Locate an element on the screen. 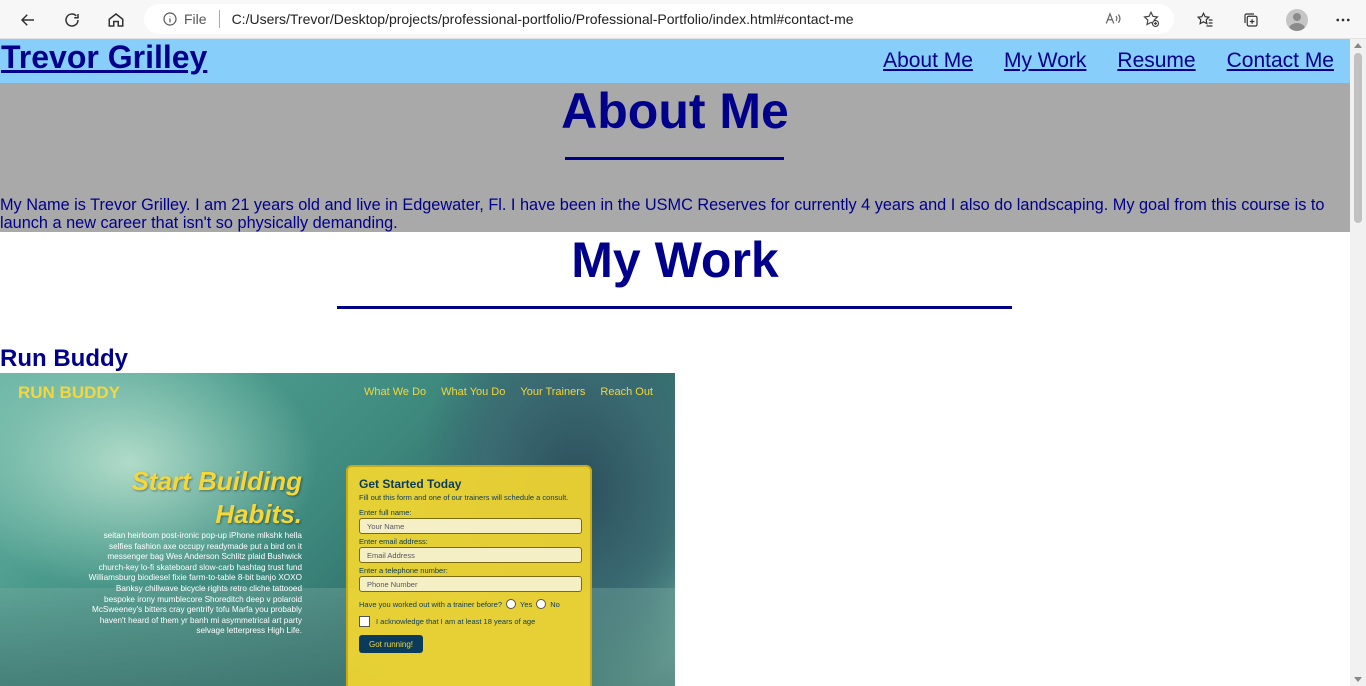  preview-radio-yes-label: Yes is located at coordinates (526, 604).